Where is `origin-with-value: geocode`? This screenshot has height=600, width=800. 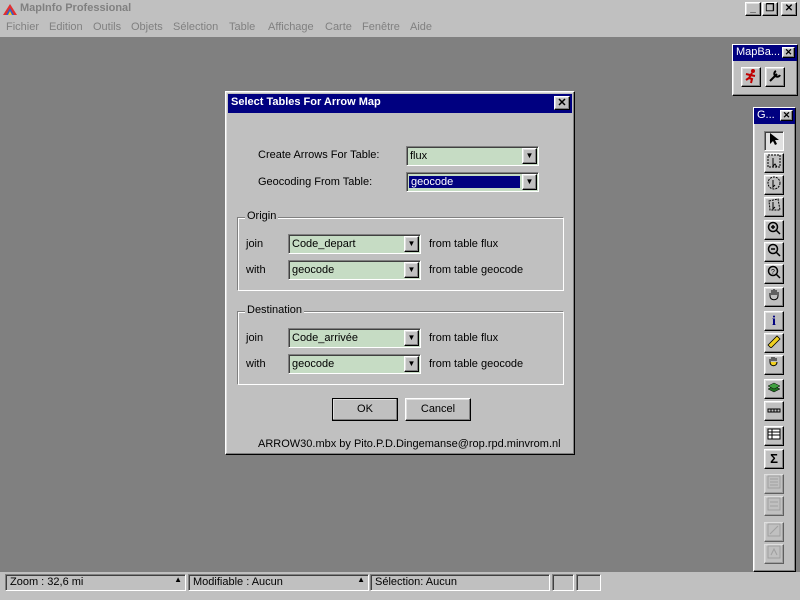 origin-with-value: geocode is located at coordinates (313, 270).